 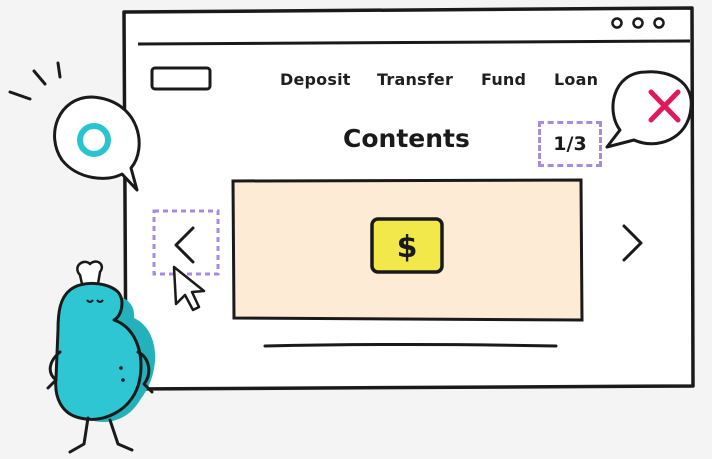 I want to click on page-title: Contents, so click(x=406, y=138).